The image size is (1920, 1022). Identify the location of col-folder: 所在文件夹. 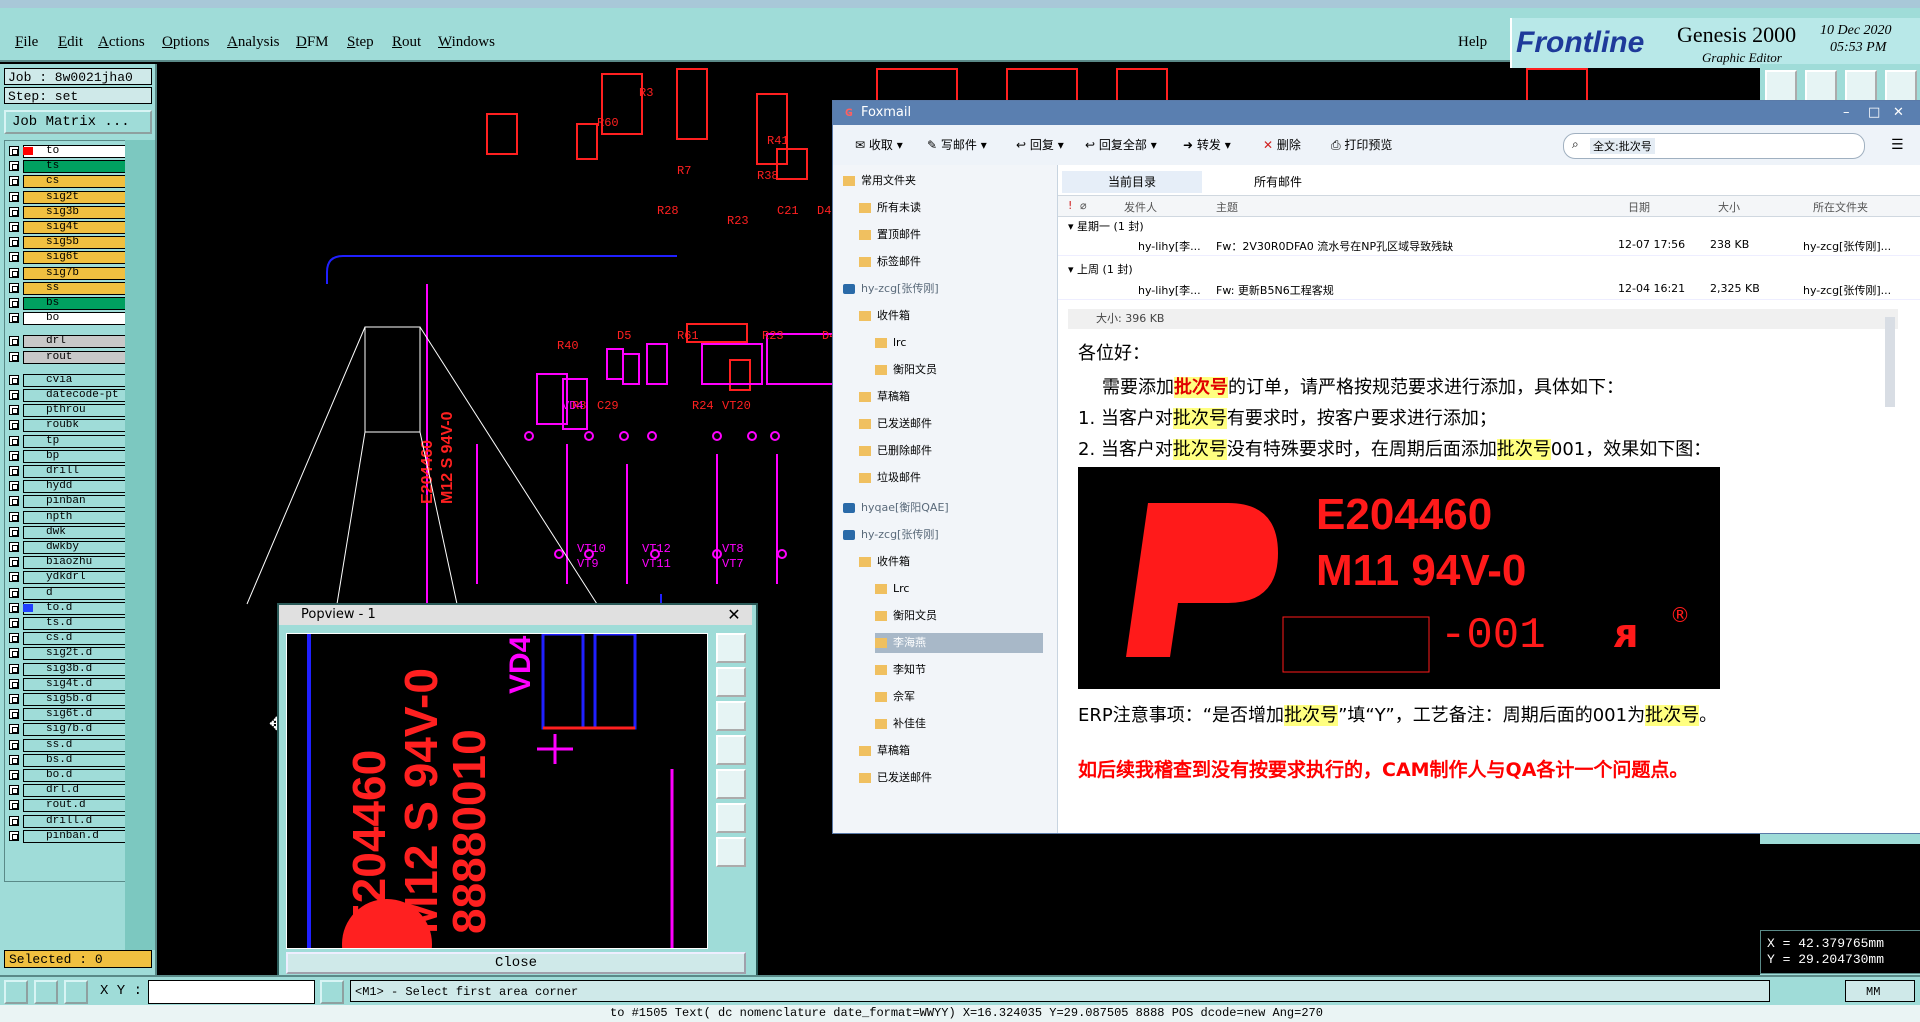
(1840, 207).